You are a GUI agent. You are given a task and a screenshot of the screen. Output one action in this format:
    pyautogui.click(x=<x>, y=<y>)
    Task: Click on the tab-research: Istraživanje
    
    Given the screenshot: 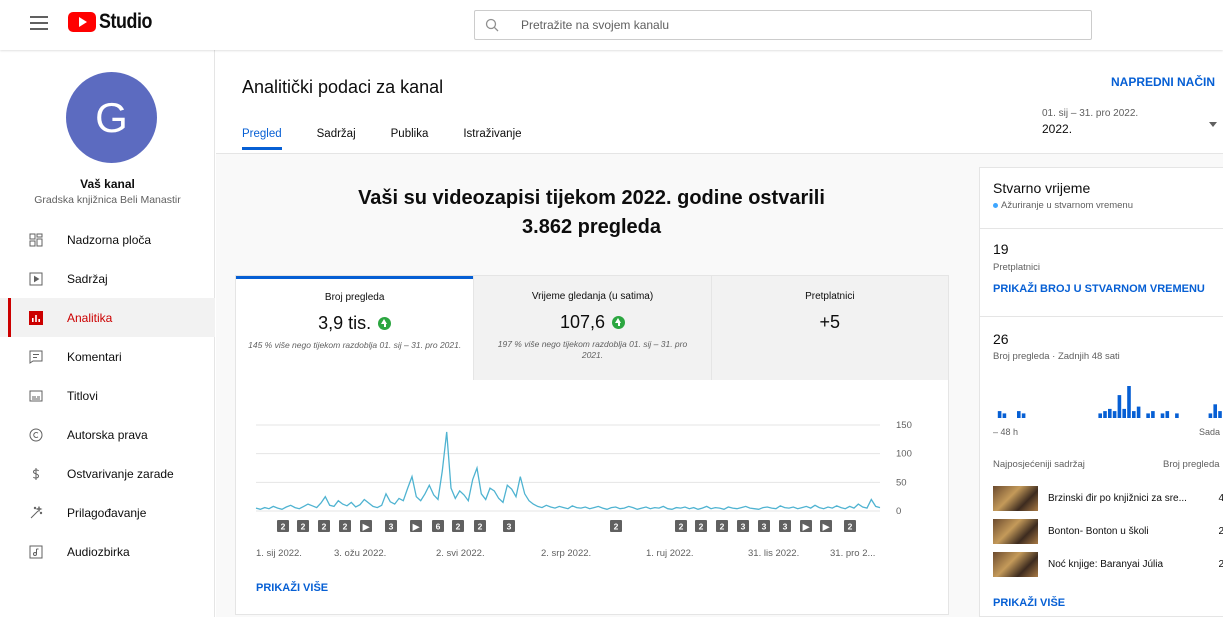 What is the action you would take?
    pyautogui.click(x=492, y=138)
    